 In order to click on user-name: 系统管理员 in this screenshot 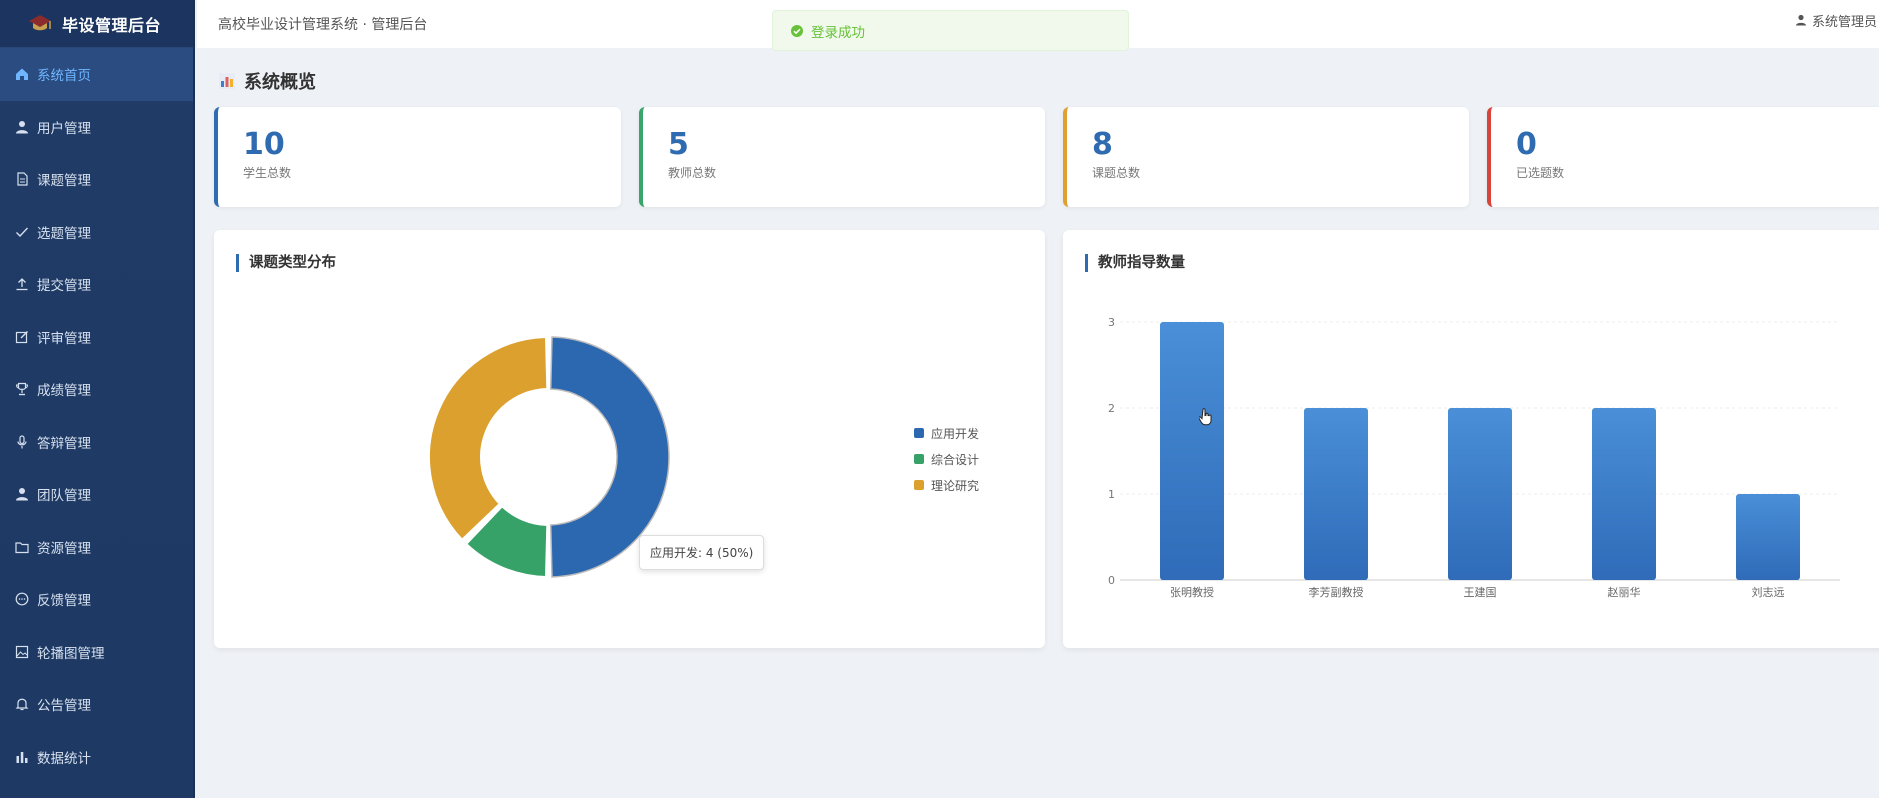, I will do `click(1844, 22)`.